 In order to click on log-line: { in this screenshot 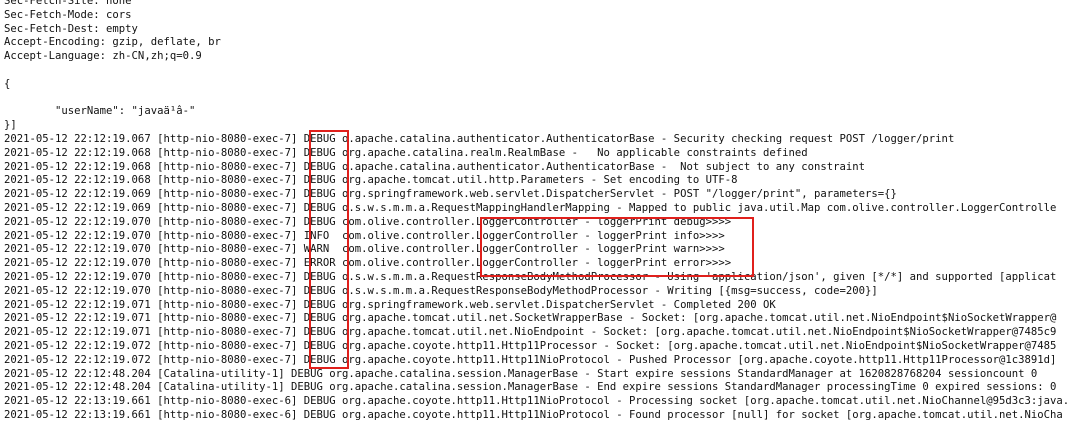, I will do `click(7, 83)`.